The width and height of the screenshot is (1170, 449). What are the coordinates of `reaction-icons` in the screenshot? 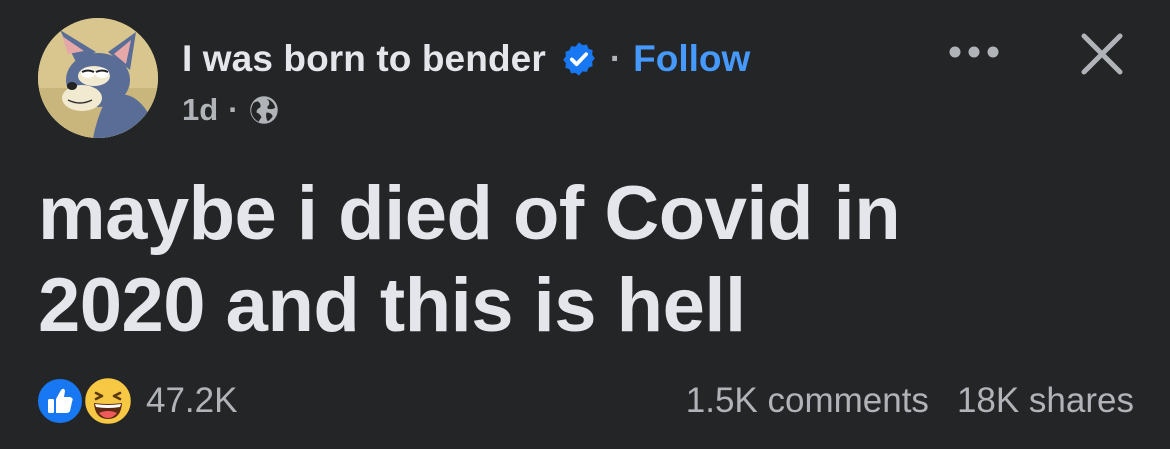 It's located at (88, 401).